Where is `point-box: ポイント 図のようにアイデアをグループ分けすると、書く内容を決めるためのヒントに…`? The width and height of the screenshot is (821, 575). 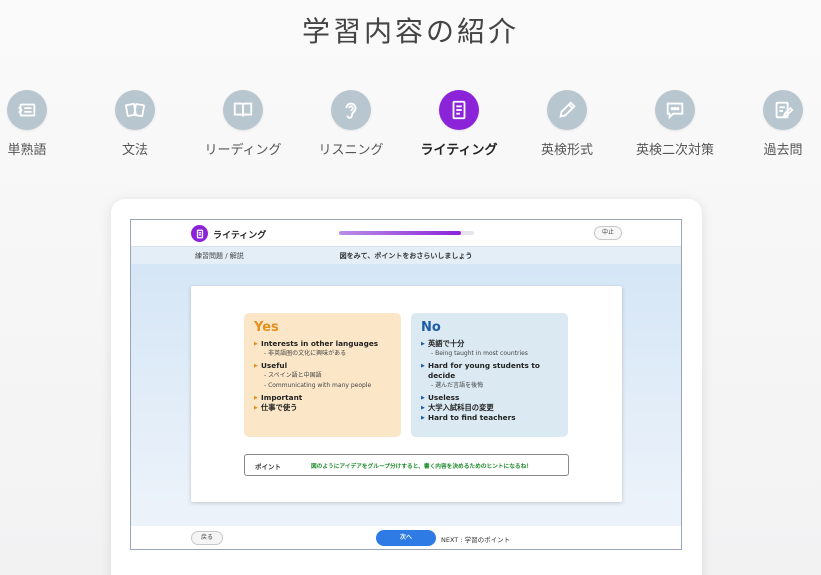
point-box: ポイント 図のようにアイデアをグループ分けすると、書く内容を決めるためのヒントに… is located at coordinates (406, 465).